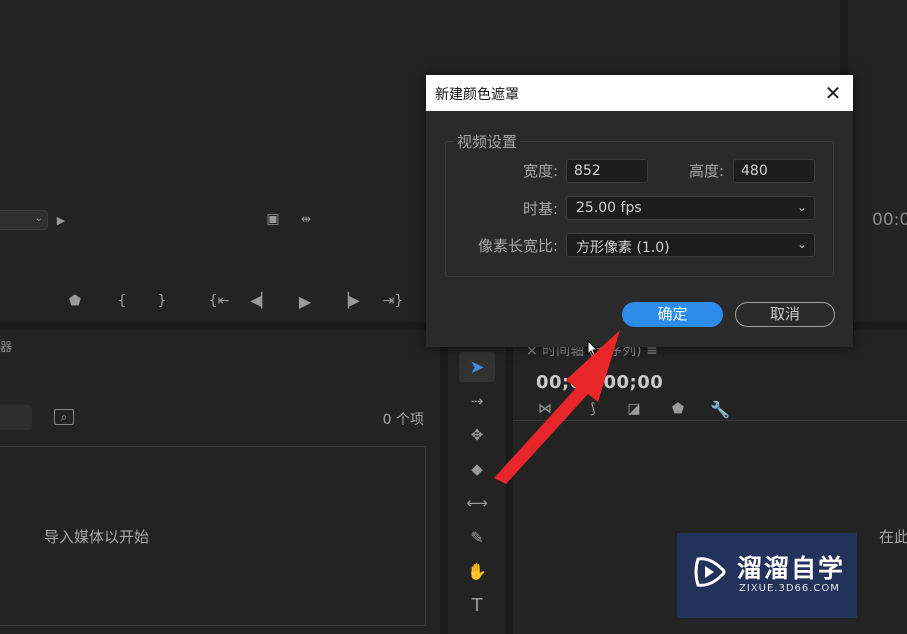  I want to click on timeline-drop-hint: 在此, so click(893, 537).